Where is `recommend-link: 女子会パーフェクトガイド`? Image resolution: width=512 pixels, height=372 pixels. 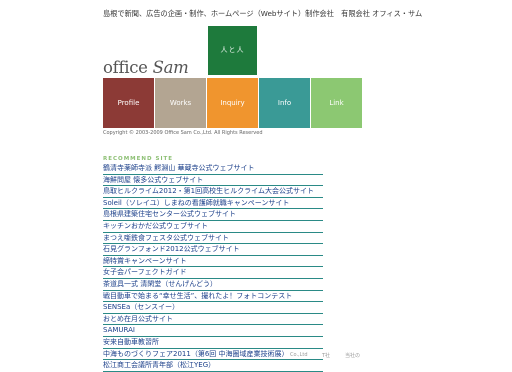
recommend-link: 女子会パーフェクトガイド is located at coordinates (213, 273).